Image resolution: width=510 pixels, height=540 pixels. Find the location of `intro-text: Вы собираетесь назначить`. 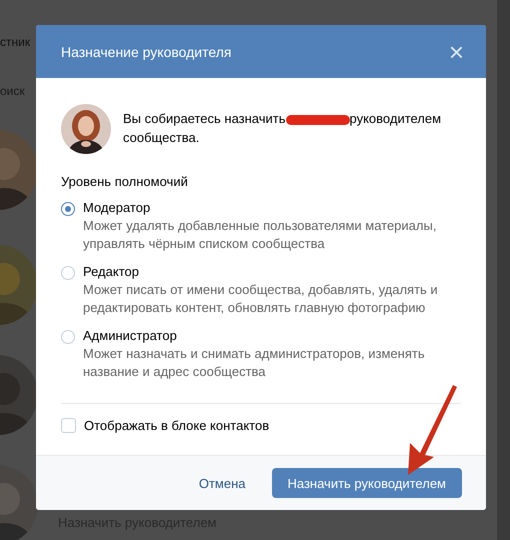

intro-text: Вы собираетесь назначить is located at coordinates (204, 118).